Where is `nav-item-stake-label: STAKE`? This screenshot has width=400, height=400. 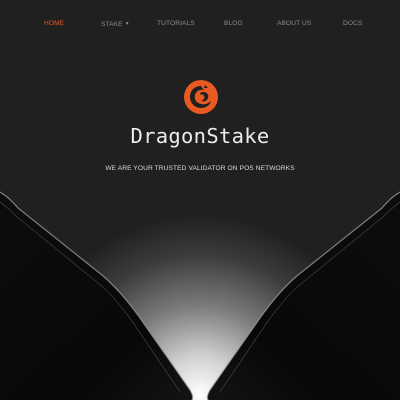 nav-item-stake-label: STAKE is located at coordinates (112, 24).